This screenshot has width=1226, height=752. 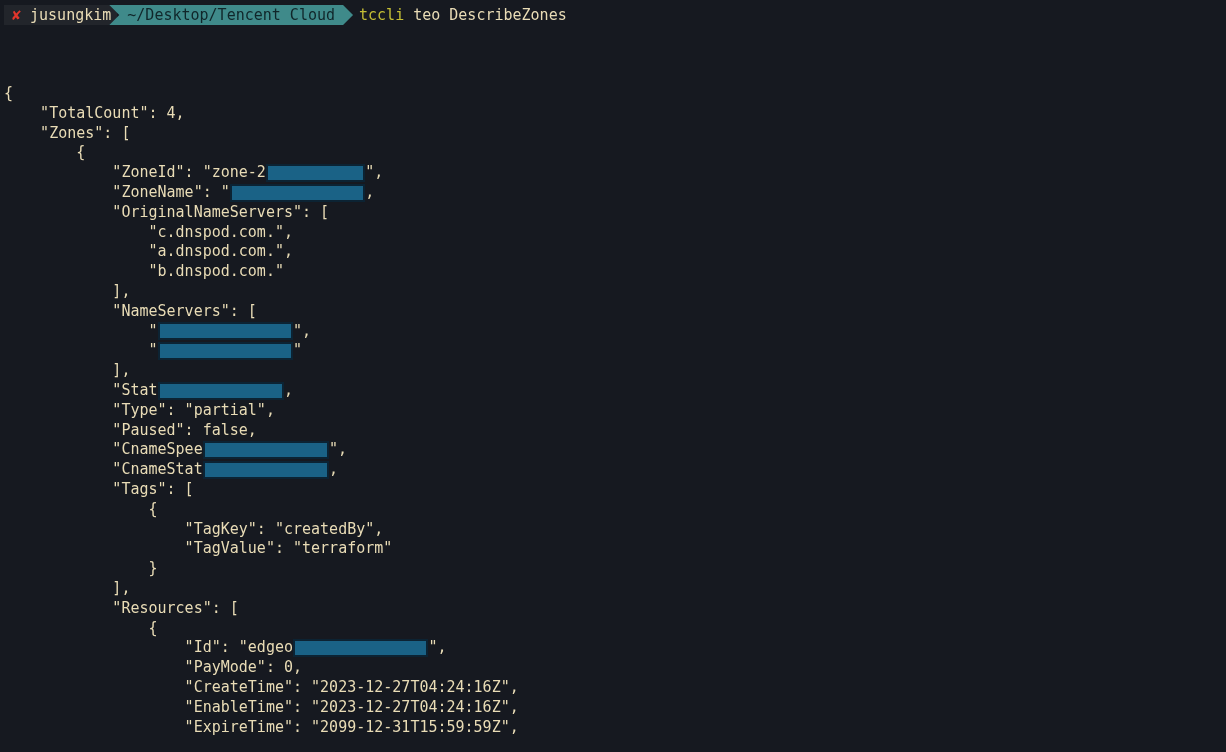 I want to click on output-text: }, so click(x=153, y=569).